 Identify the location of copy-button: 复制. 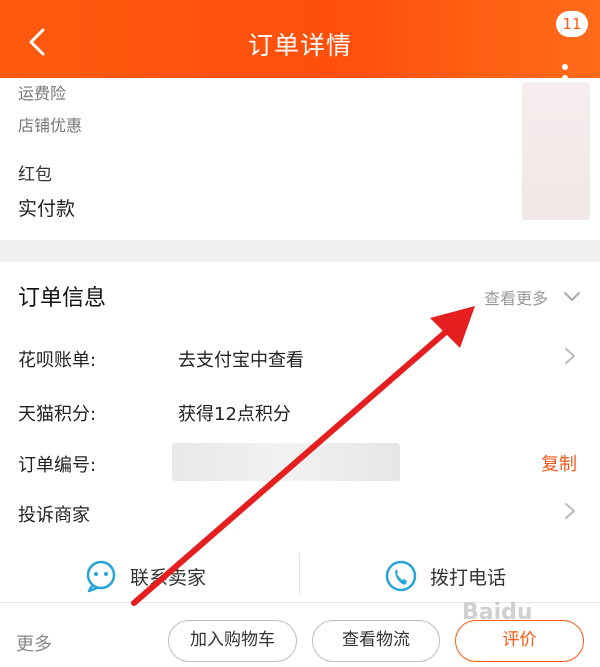
(559, 463).